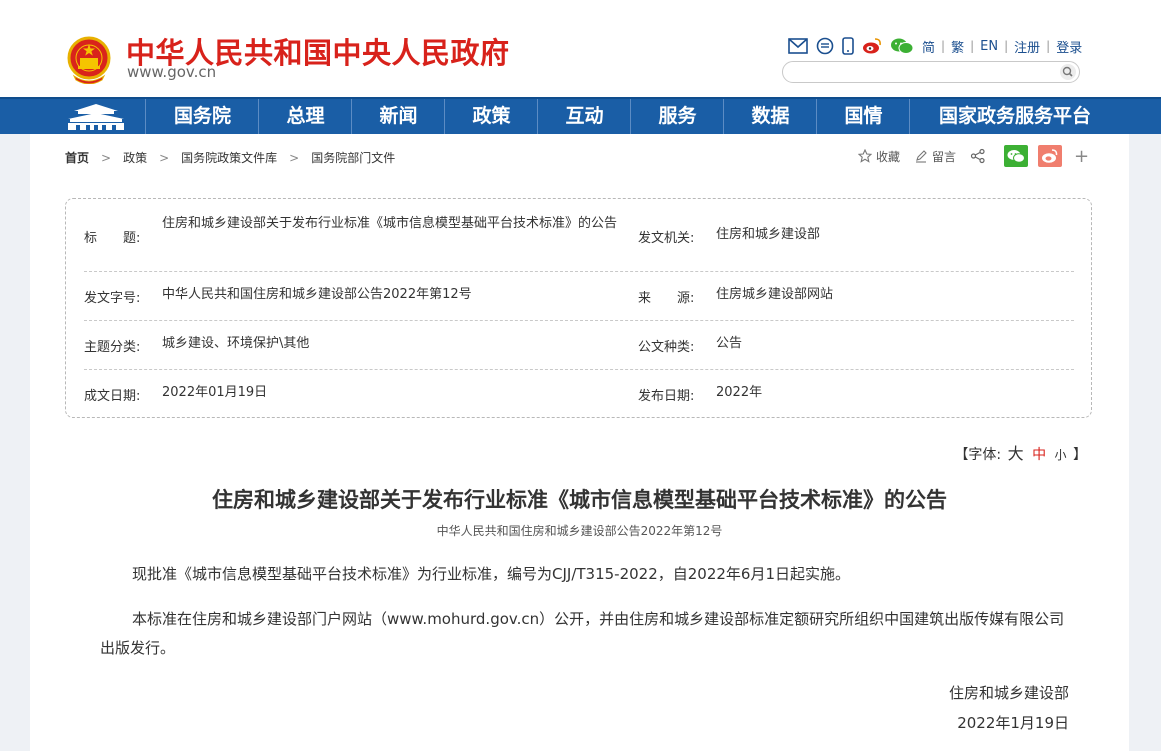 The image size is (1161, 751). I want to click on docno-value: 中华人民共和国住房和城乡建设部公告2022年第12号, so click(317, 294).